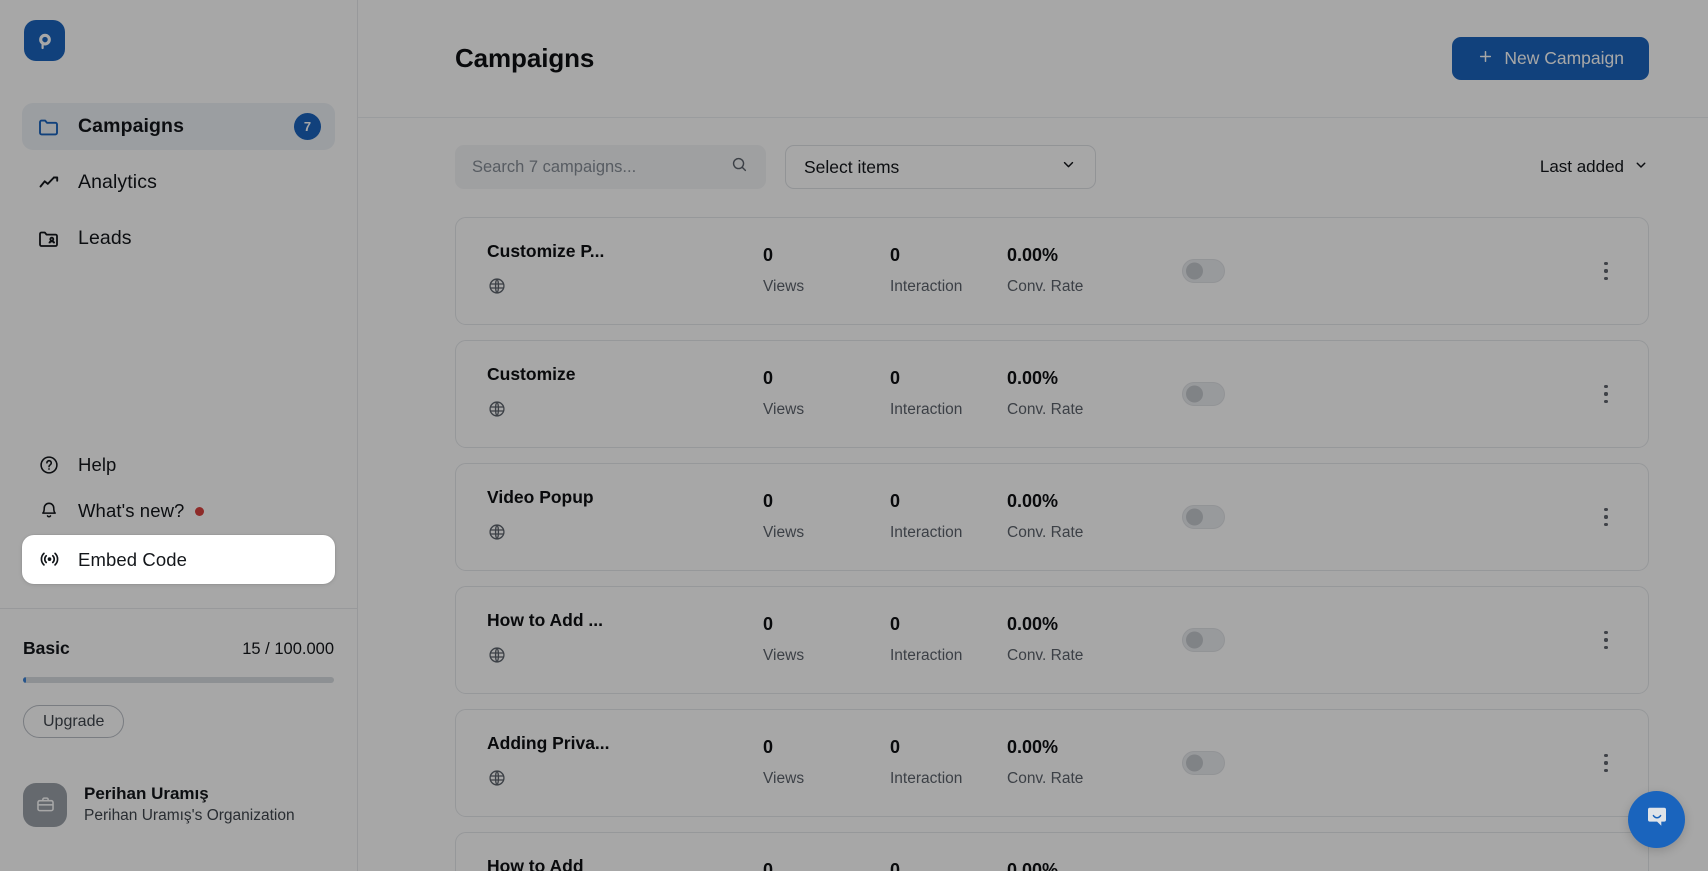 This screenshot has height=871, width=1708. Describe the element at coordinates (49, 465) in the screenshot. I see `question-circle-icon` at that location.